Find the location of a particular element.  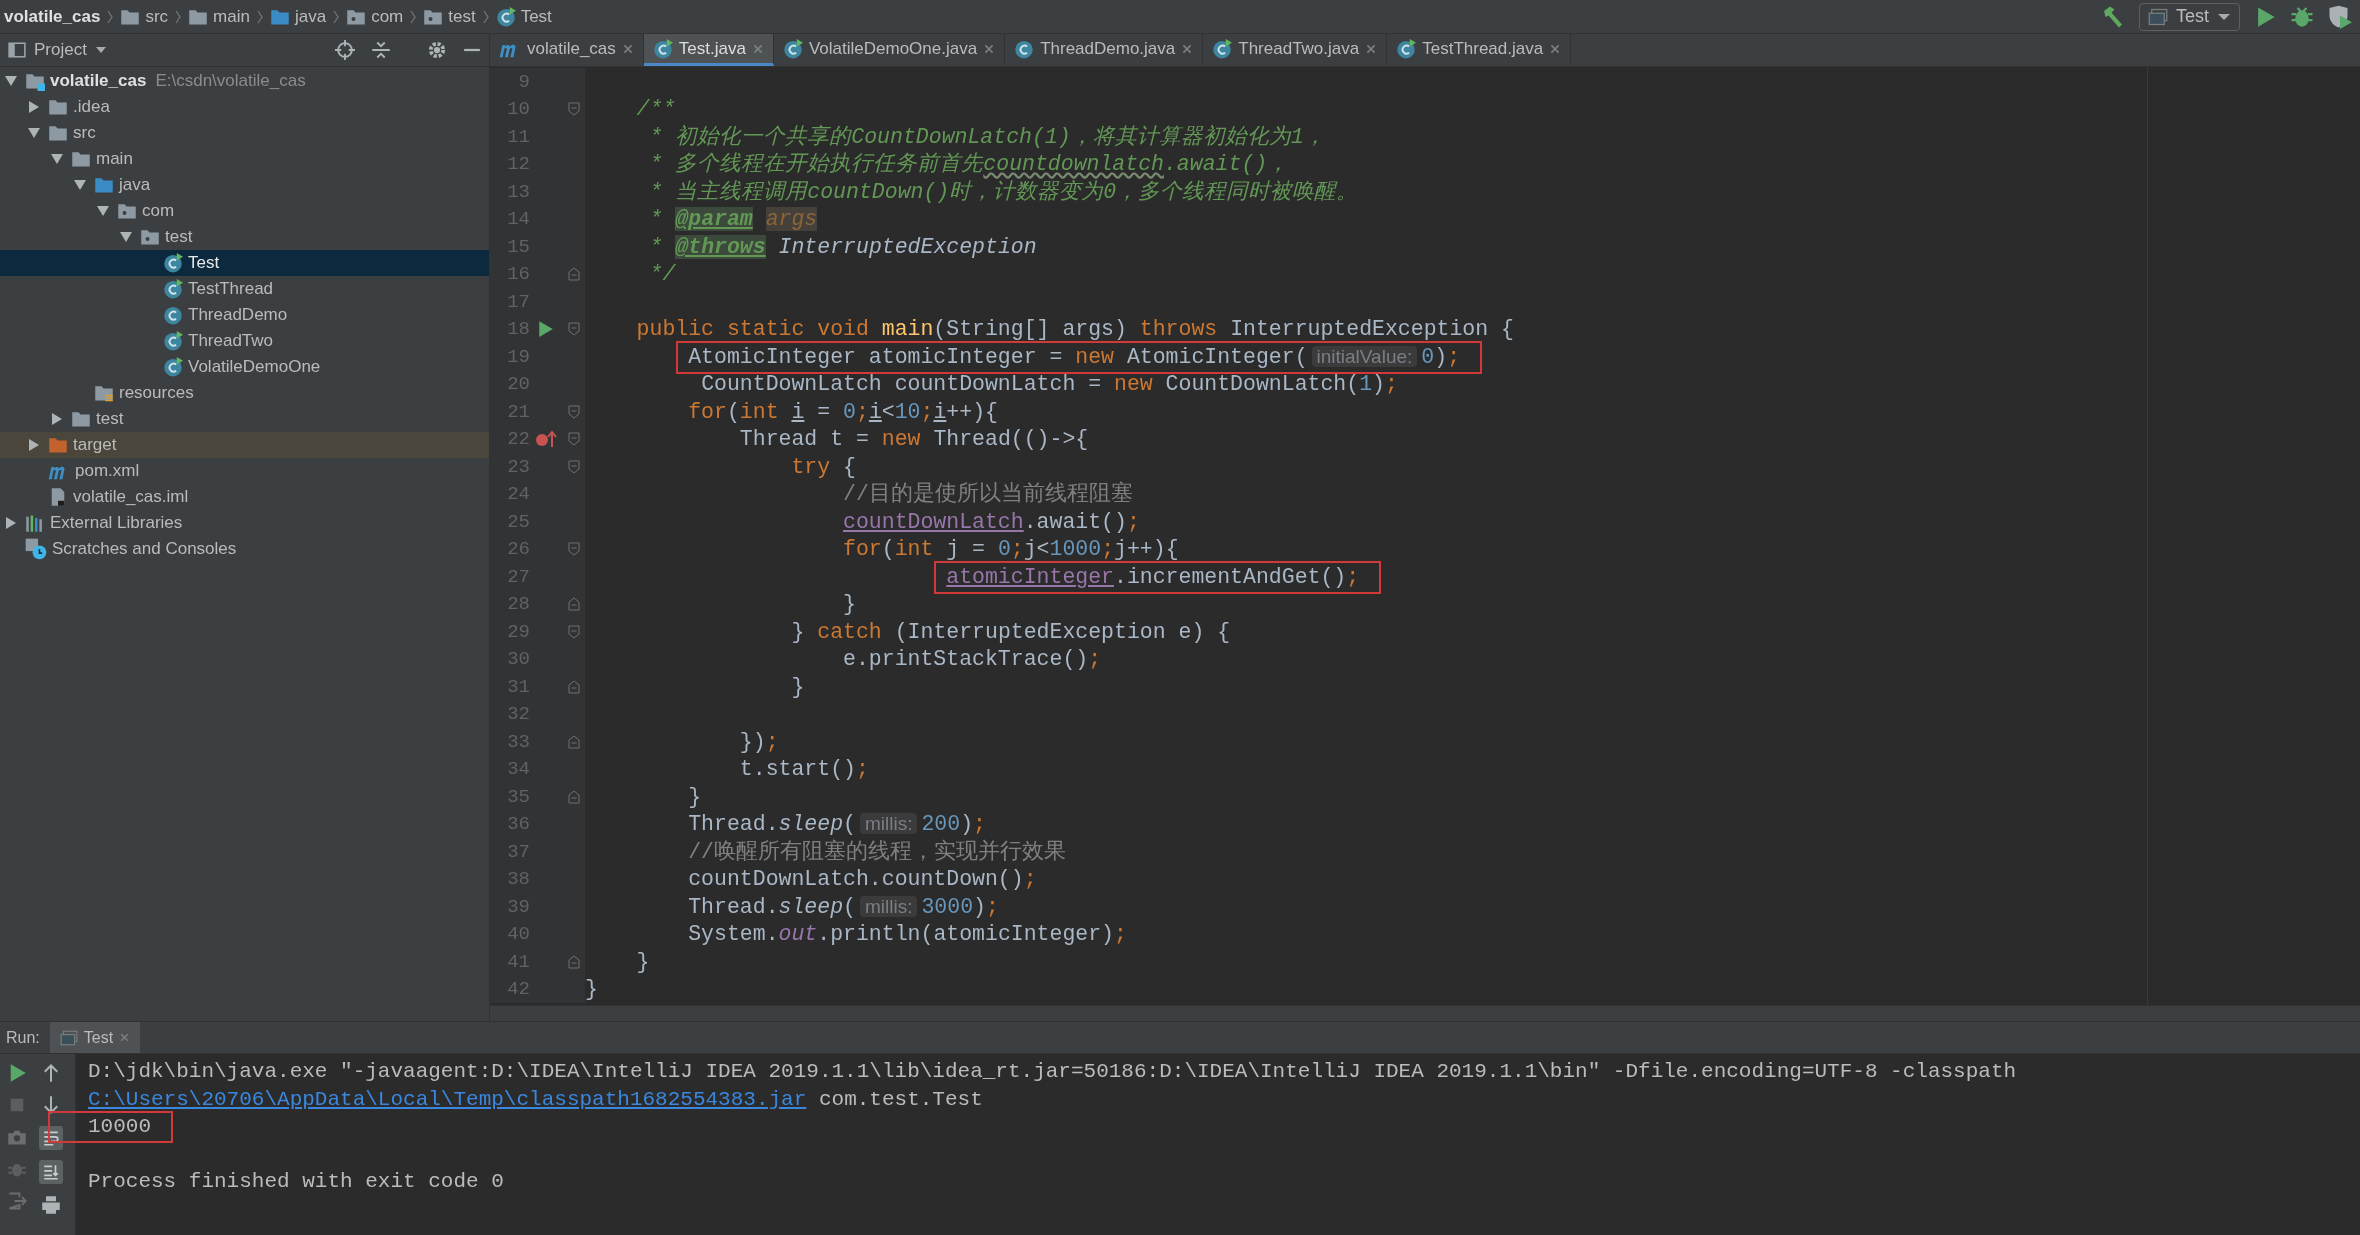

tree-item: .idea is located at coordinates (244, 107).